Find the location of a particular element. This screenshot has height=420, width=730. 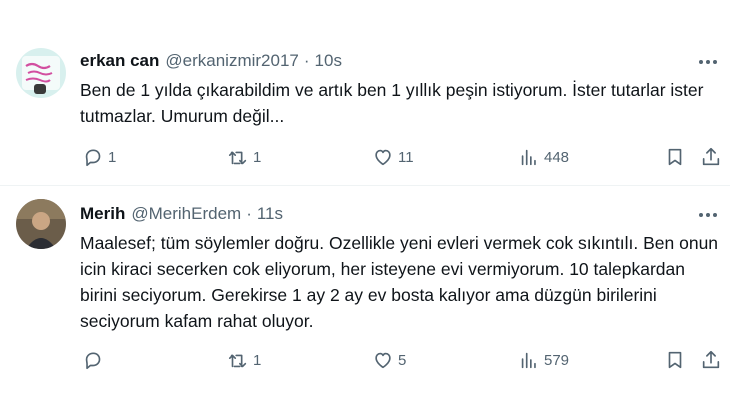

view-count: 448 is located at coordinates (557, 157).